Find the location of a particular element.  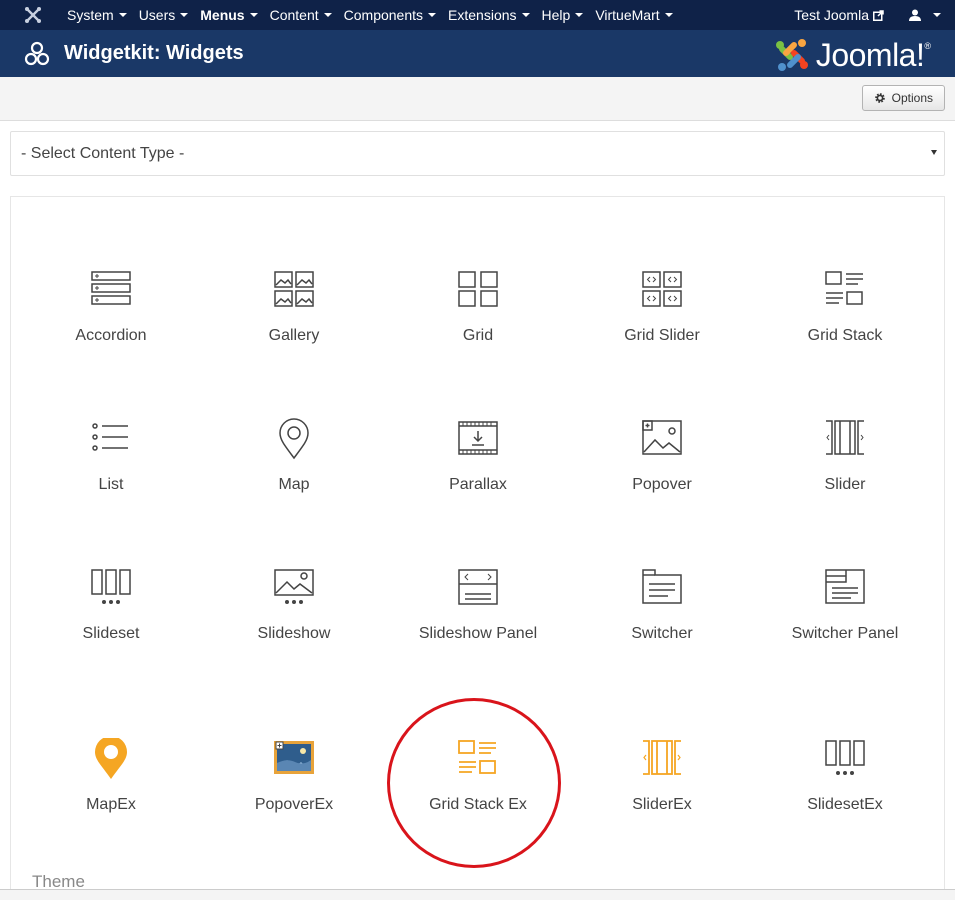

widget-label: Grid is located at coordinates (478, 335).